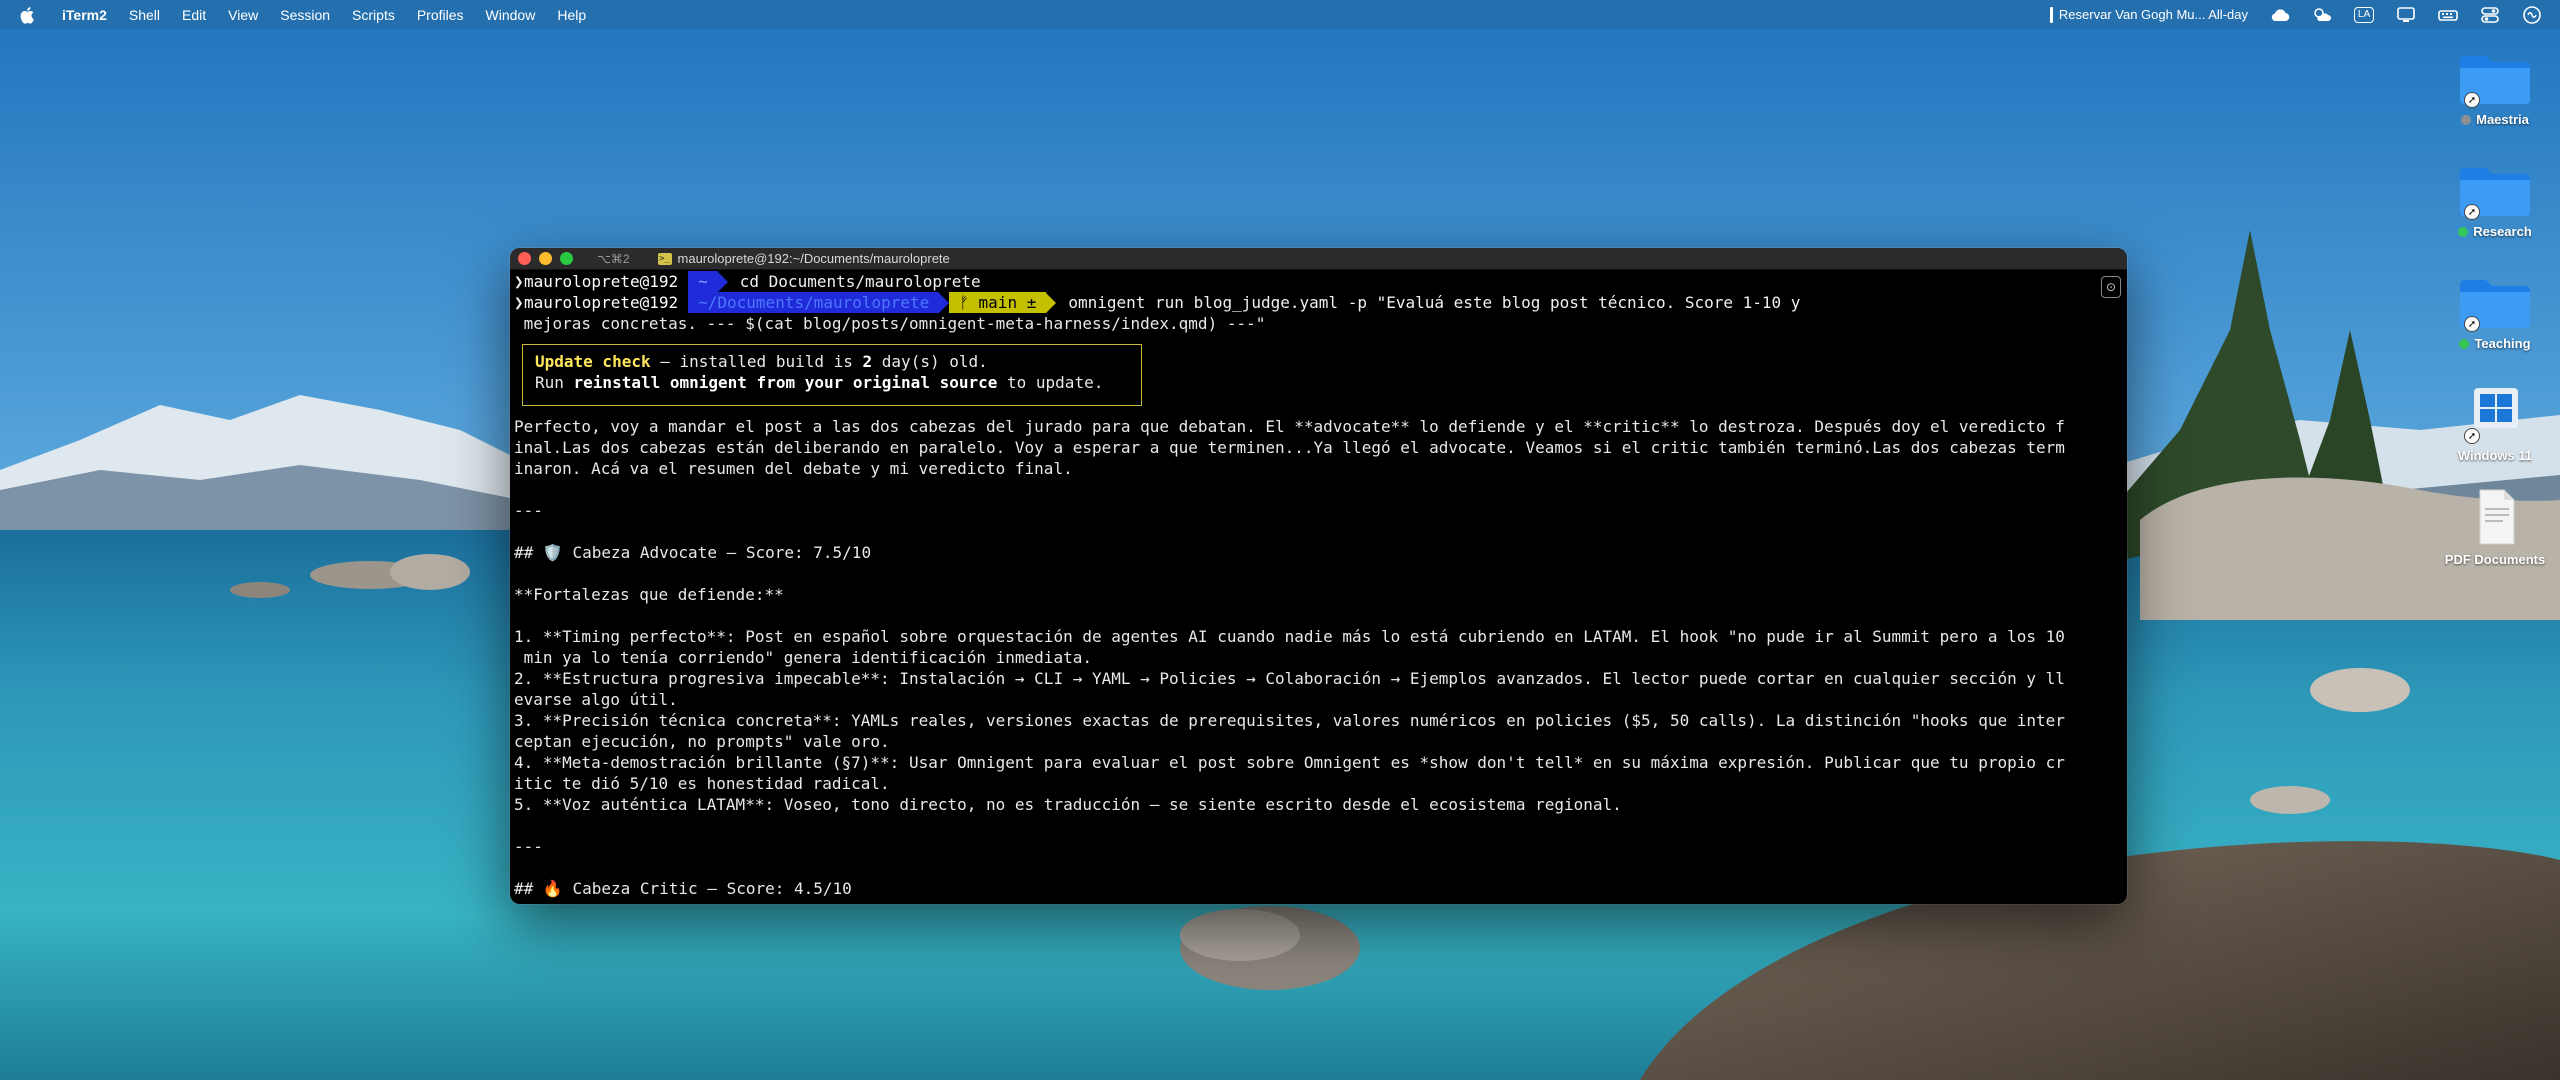  I want to click on weather-icon, so click(2322, 15).